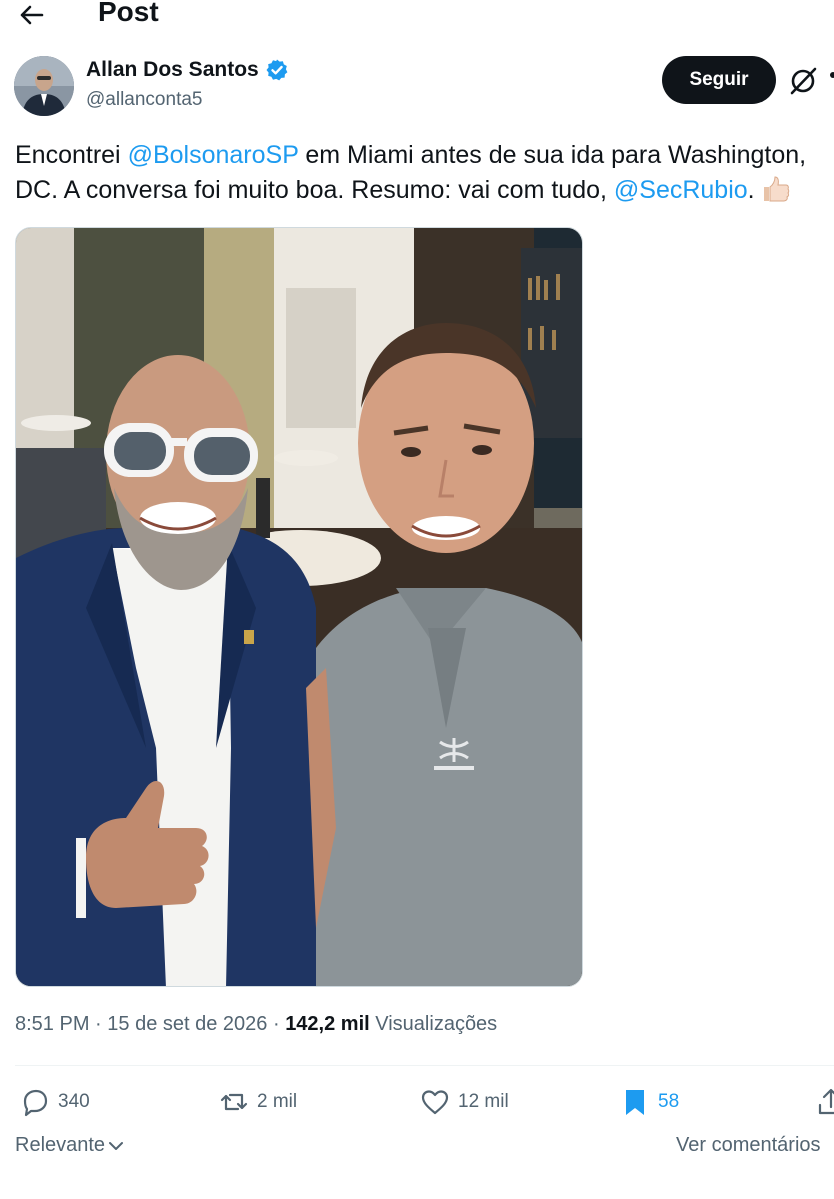  I want to click on back-arrow-icon, so click(32, 15).